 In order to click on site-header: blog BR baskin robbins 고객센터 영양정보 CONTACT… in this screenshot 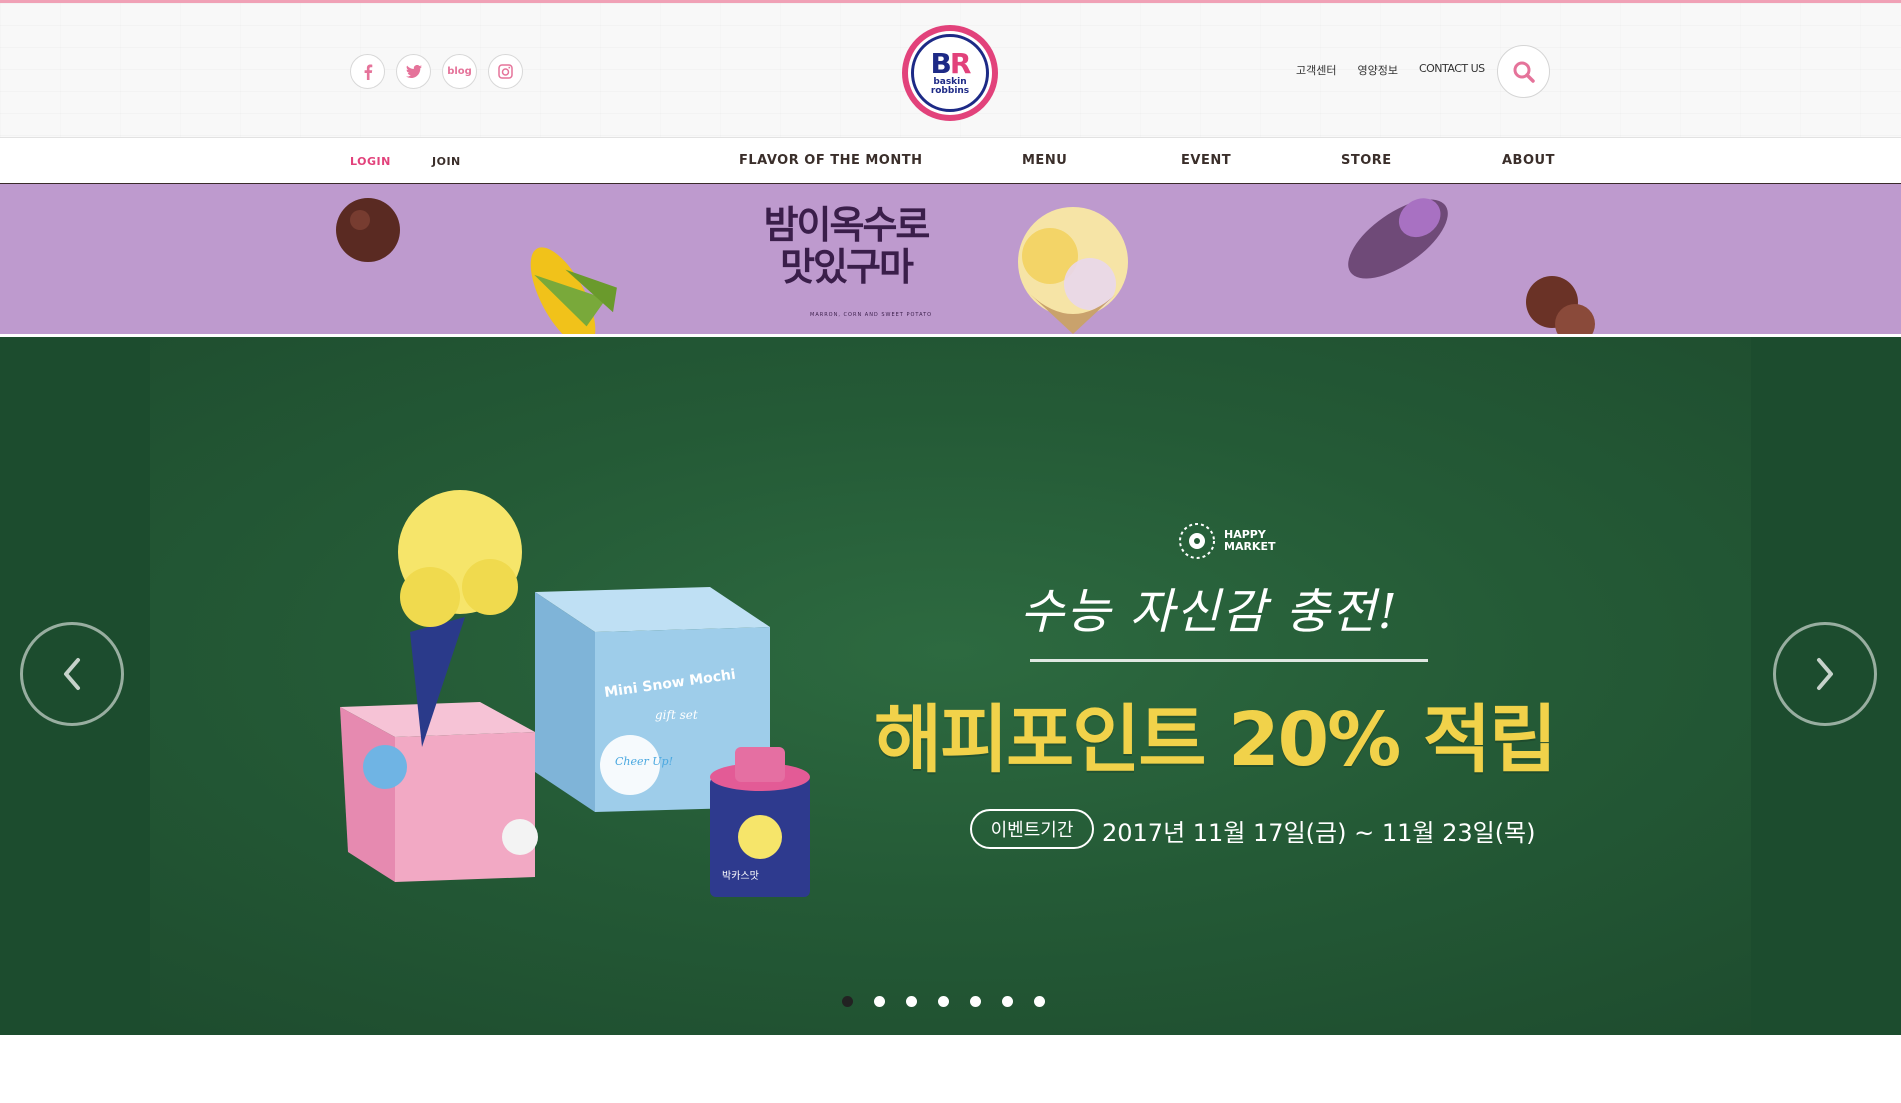, I will do `click(950, 70)`.